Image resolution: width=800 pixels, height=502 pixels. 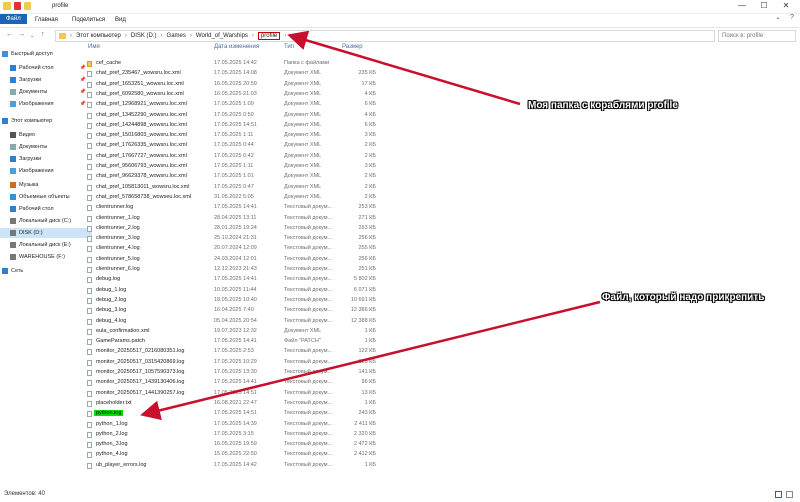 What do you see at coordinates (32, 36) in the screenshot?
I see `recent-locations-icon: ⌄` at bounding box center [32, 36].